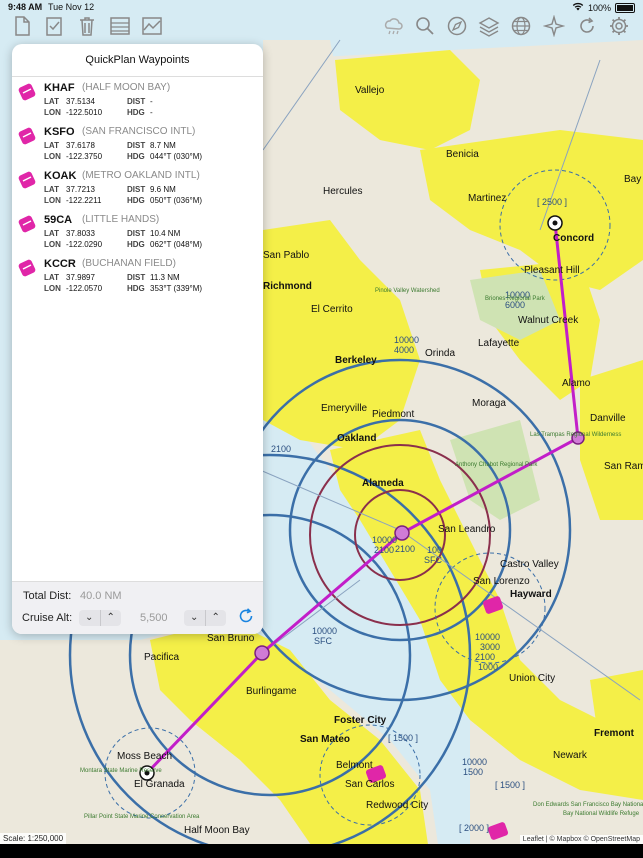  Describe the element at coordinates (84, 200) in the screenshot. I see `lon-value: -122.2211` at that location.